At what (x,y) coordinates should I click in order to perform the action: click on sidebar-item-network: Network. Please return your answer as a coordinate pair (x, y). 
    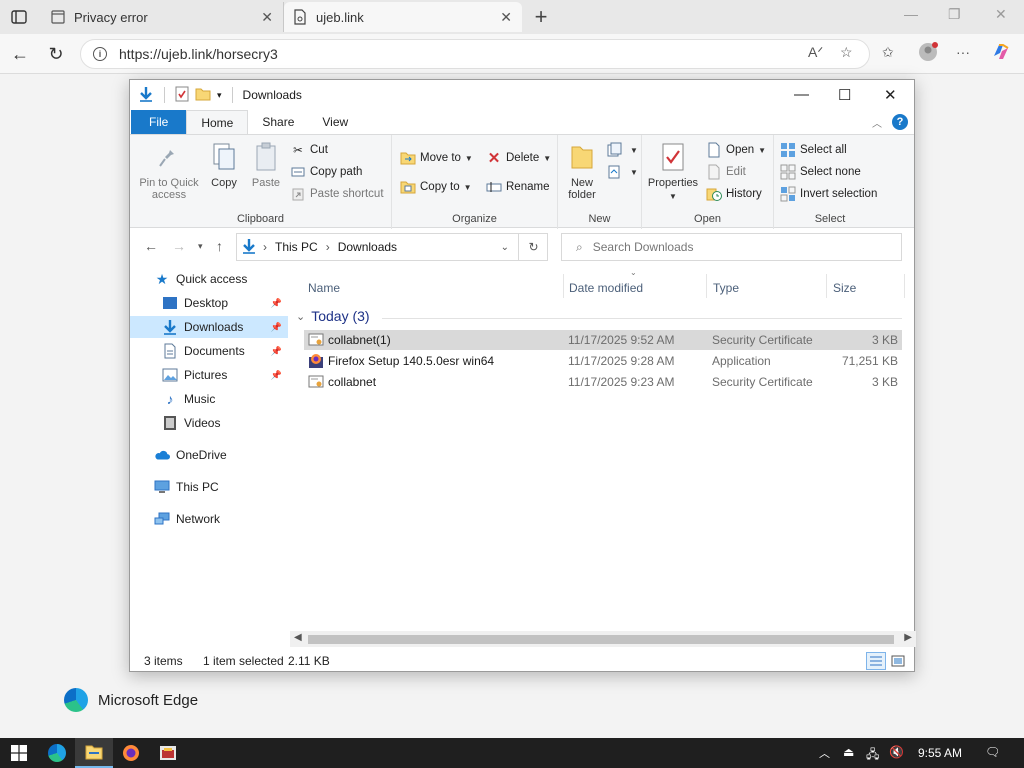
    Looking at the image, I should click on (209, 519).